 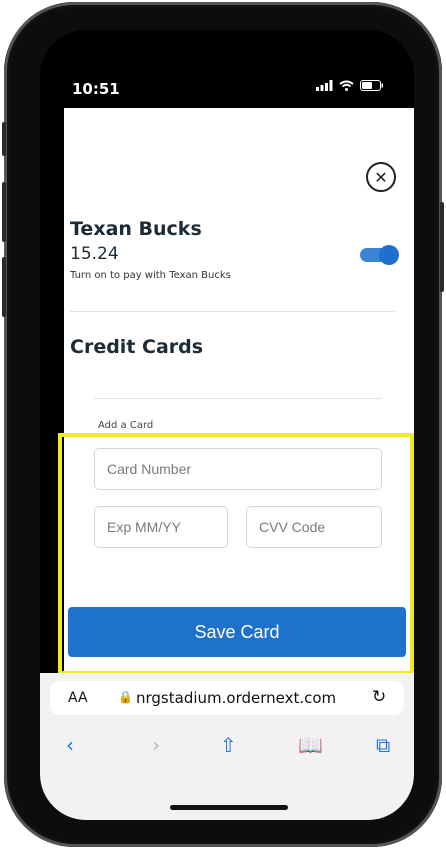 What do you see at coordinates (371, 85) in the screenshot?
I see `battery-icon` at bounding box center [371, 85].